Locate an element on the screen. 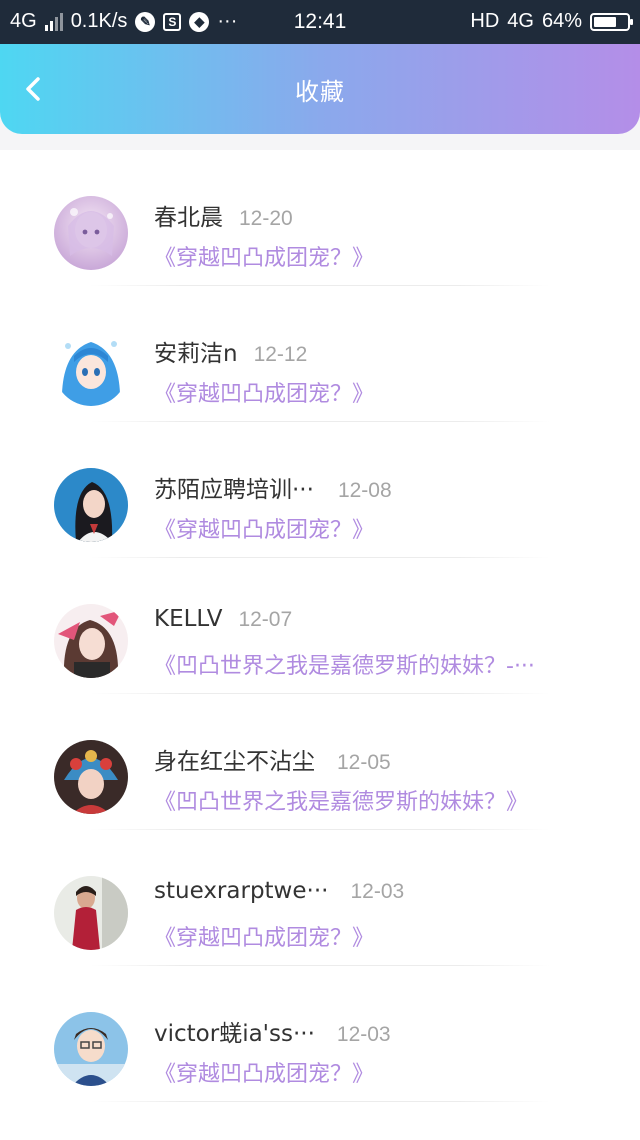 The height and width of the screenshot is (1140, 640). user-name: 安莉洁n is located at coordinates (196, 351).